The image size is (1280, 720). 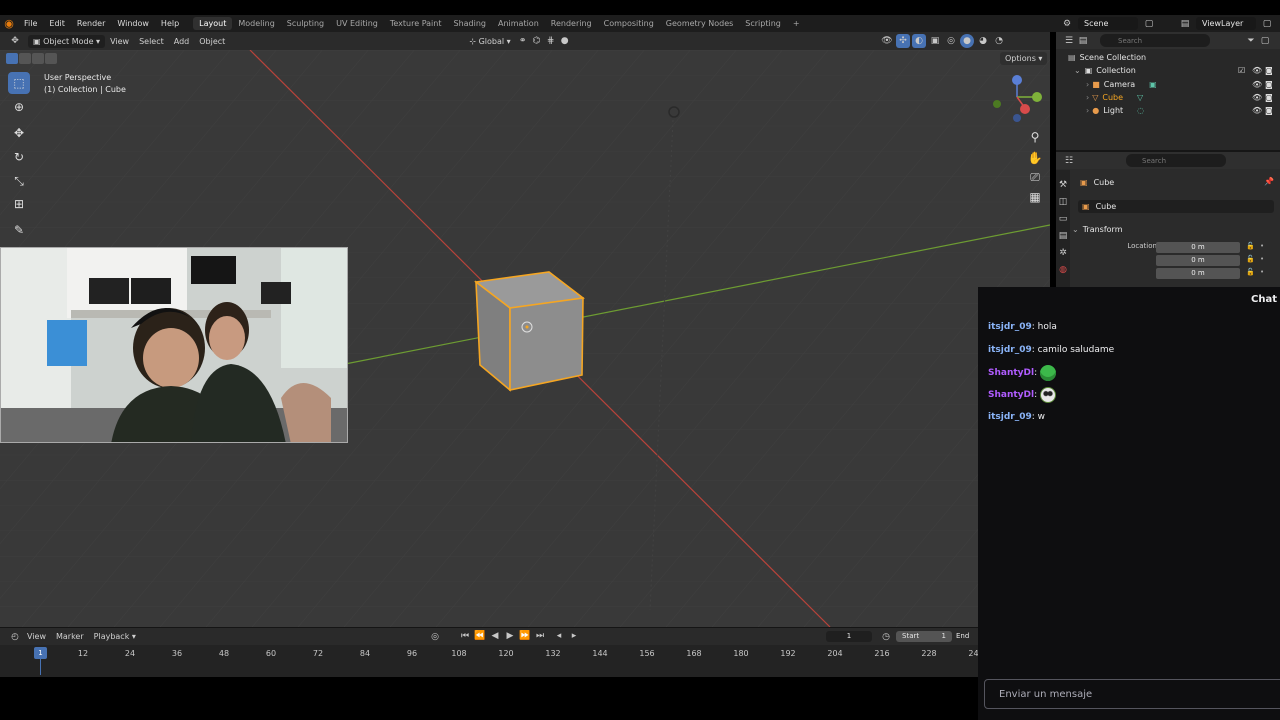 What do you see at coordinates (1132, 694) in the screenshot?
I see `chat-message-input: Enviar un mensaje` at bounding box center [1132, 694].